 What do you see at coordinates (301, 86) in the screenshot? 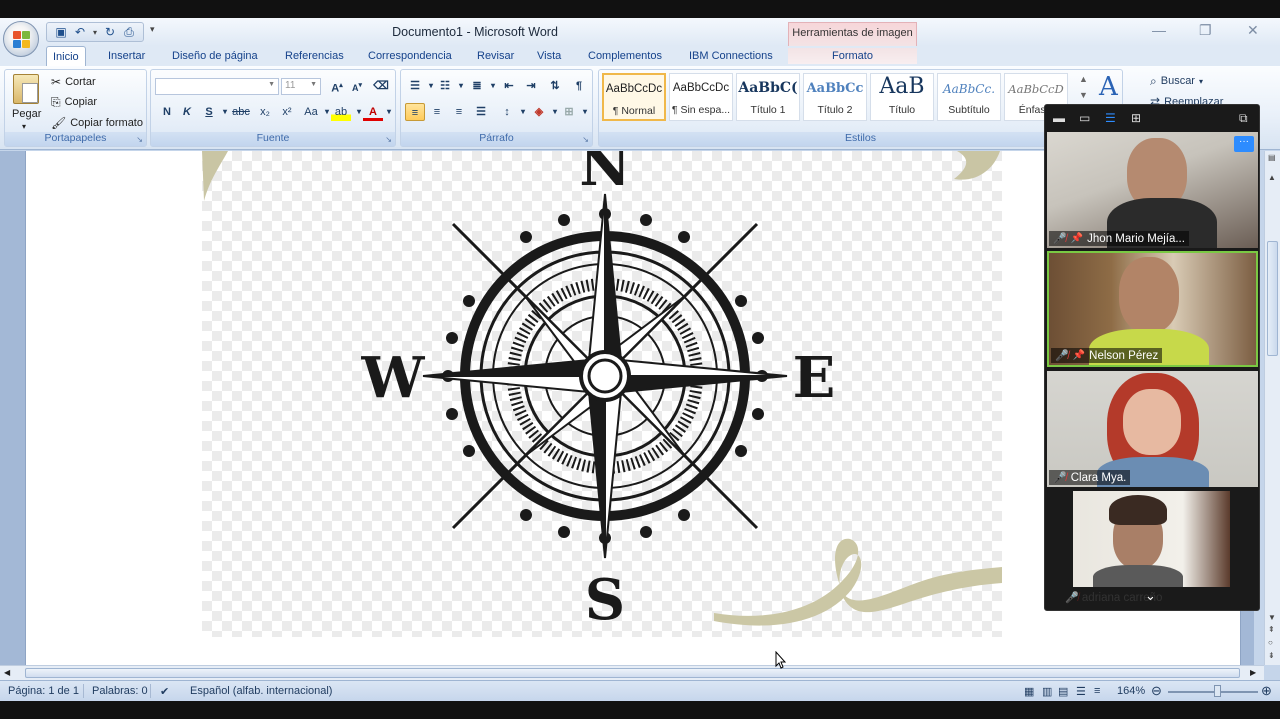
I see `font-size-combo: 11 ▼` at bounding box center [301, 86].